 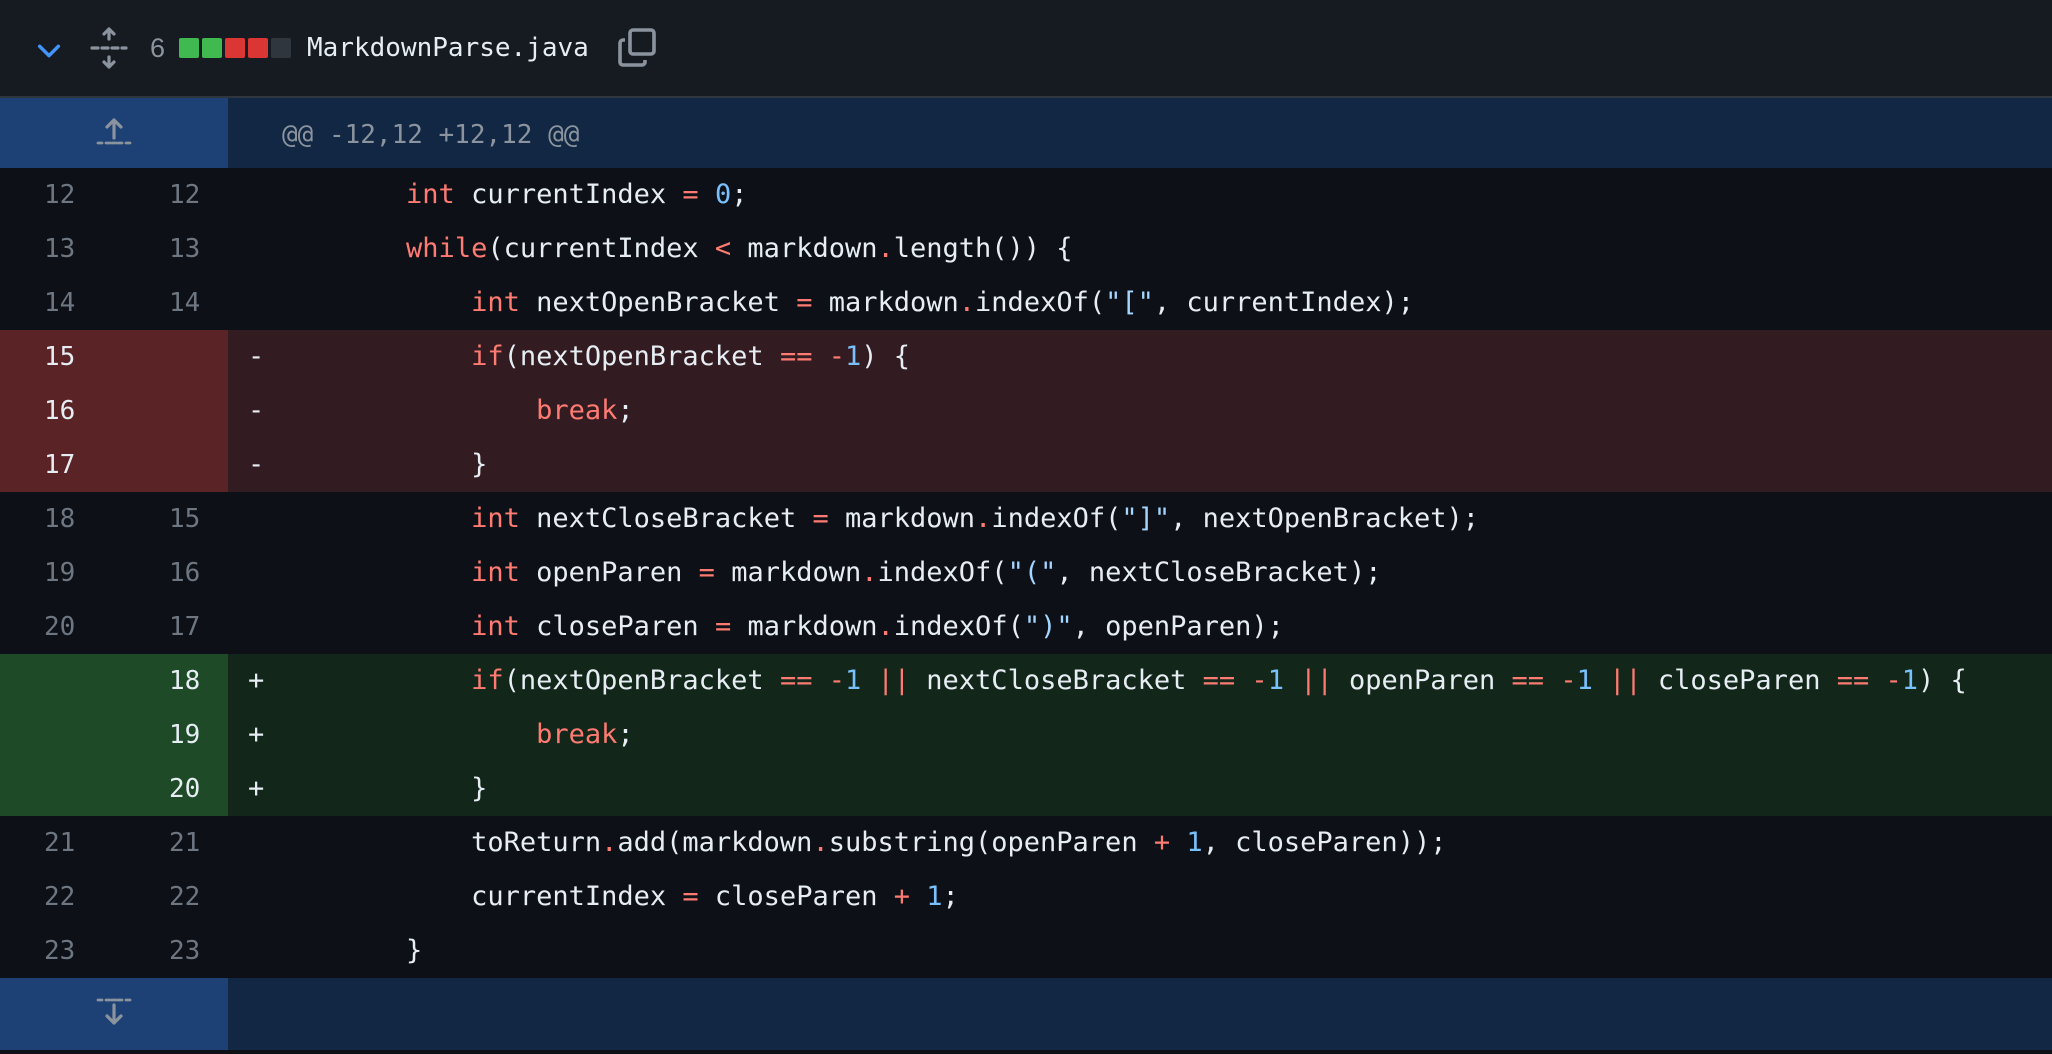 I want to click on old-line-number: 14, so click(x=57, y=303).